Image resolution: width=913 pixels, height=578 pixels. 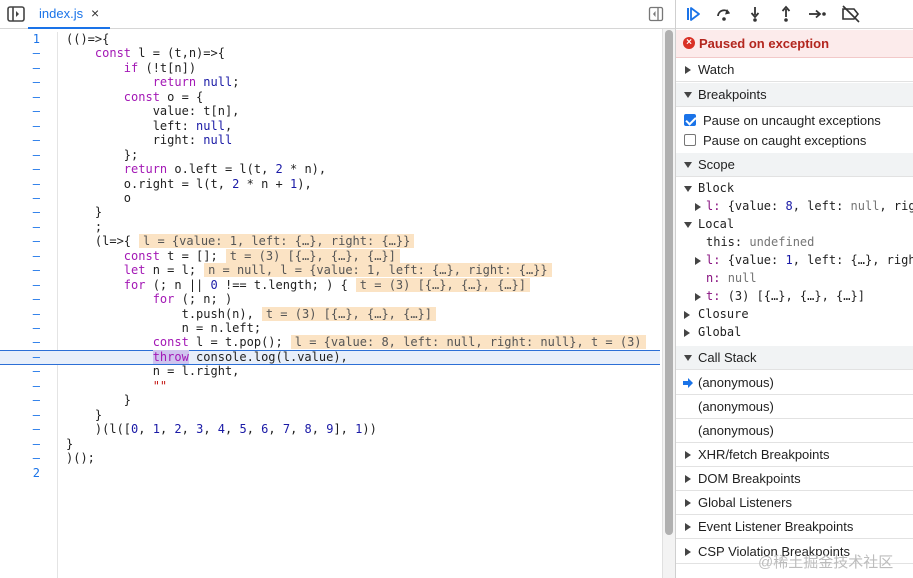 What do you see at coordinates (656, 14) in the screenshot?
I see `debugger-sidebar-toggle-icon` at bounding box center [656, 14].